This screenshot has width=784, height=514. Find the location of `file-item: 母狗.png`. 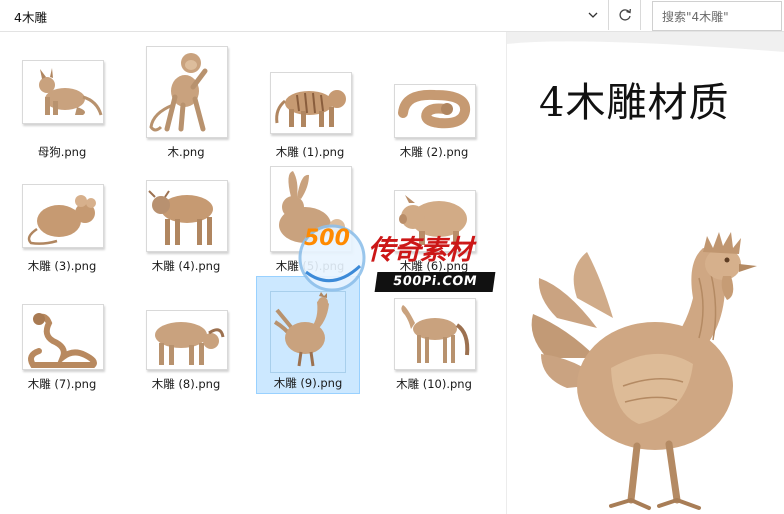

file-item: 母狗.png is located at coordinates (62, 102).